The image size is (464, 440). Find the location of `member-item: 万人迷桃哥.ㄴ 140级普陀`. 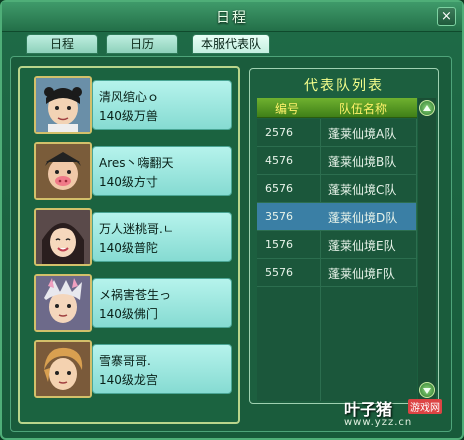

member-item: 万人迷桃哥.ㄴ 140级普陀 is located at coordinates (133, 237).